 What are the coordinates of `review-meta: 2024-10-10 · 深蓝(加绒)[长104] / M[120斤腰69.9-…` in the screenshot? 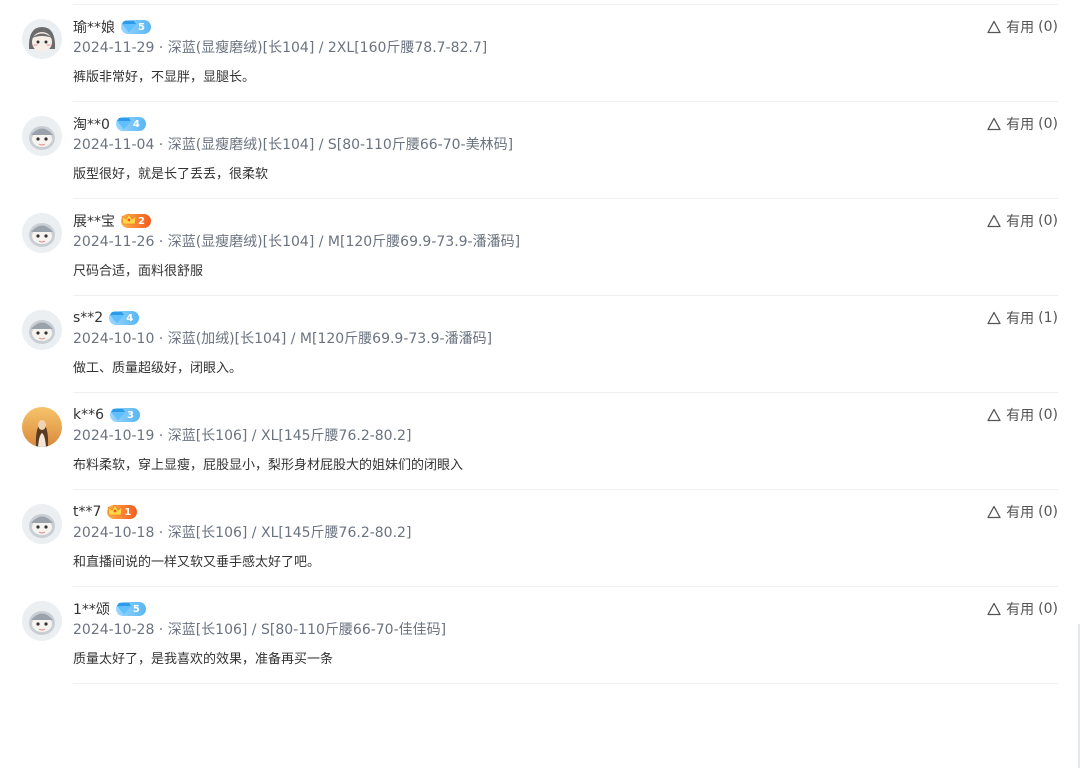 It's located at (283, 339).